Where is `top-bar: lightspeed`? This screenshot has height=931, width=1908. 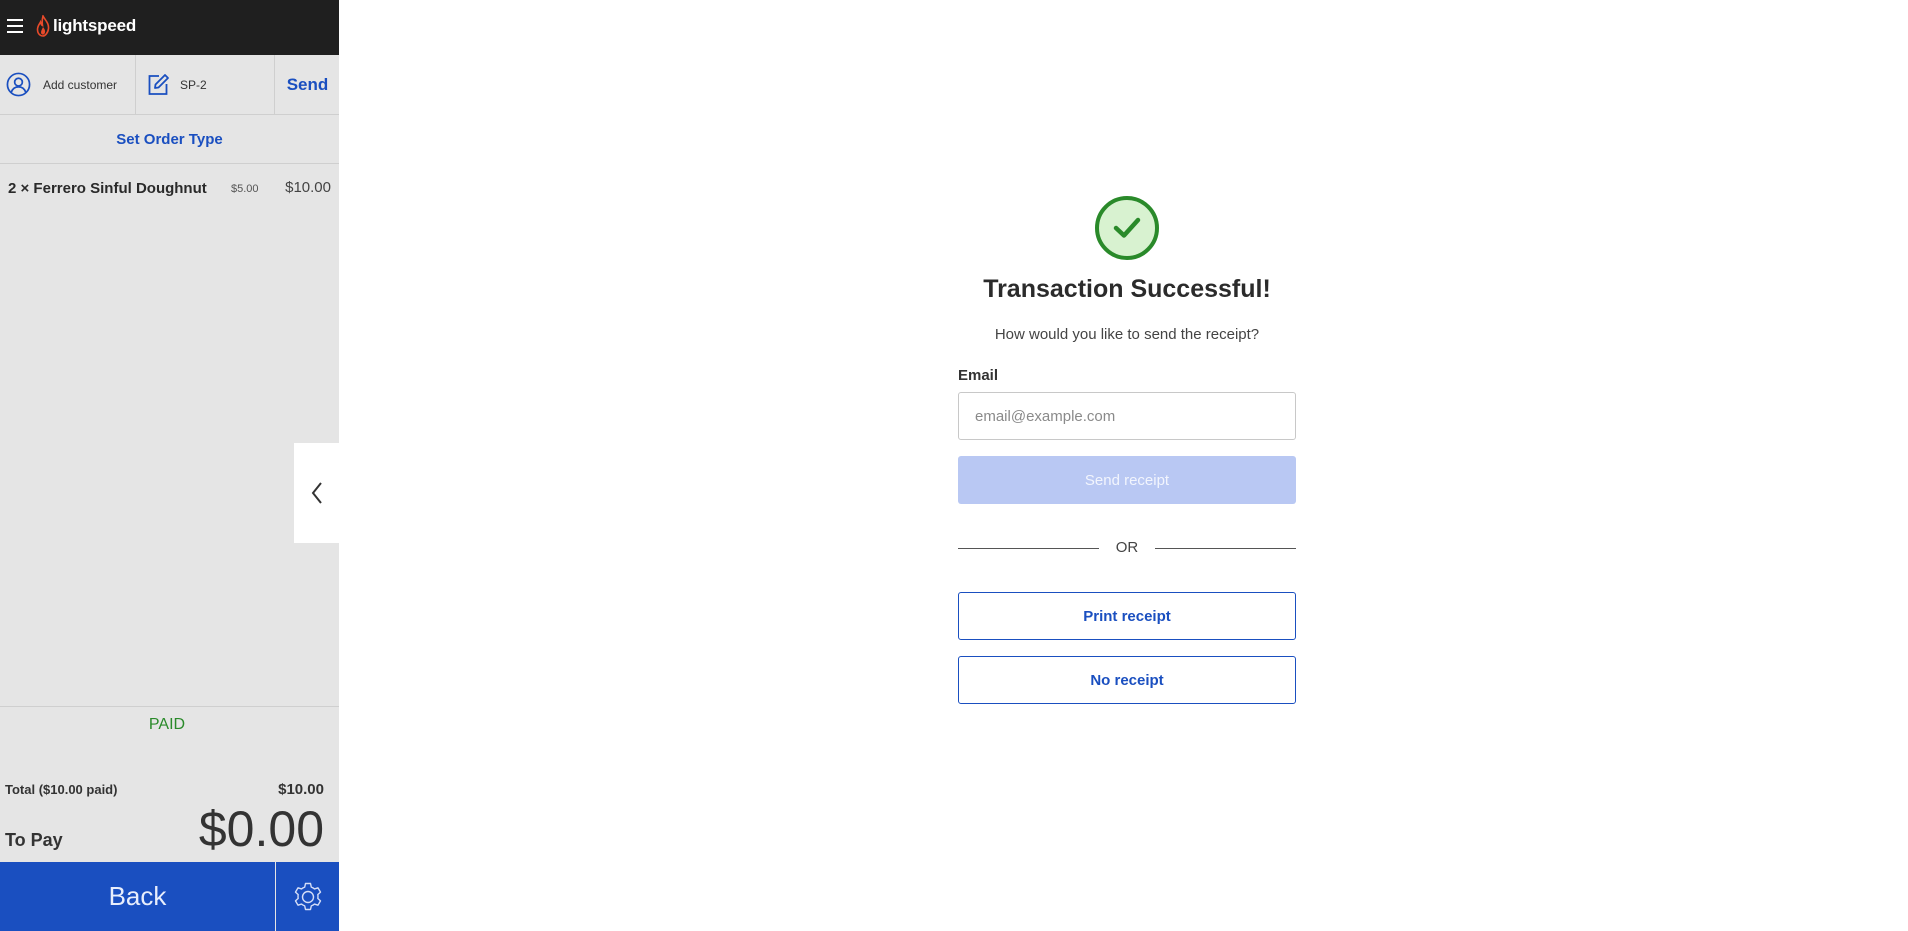 top-bar: lightspeed is located at coordinates (169, 27).